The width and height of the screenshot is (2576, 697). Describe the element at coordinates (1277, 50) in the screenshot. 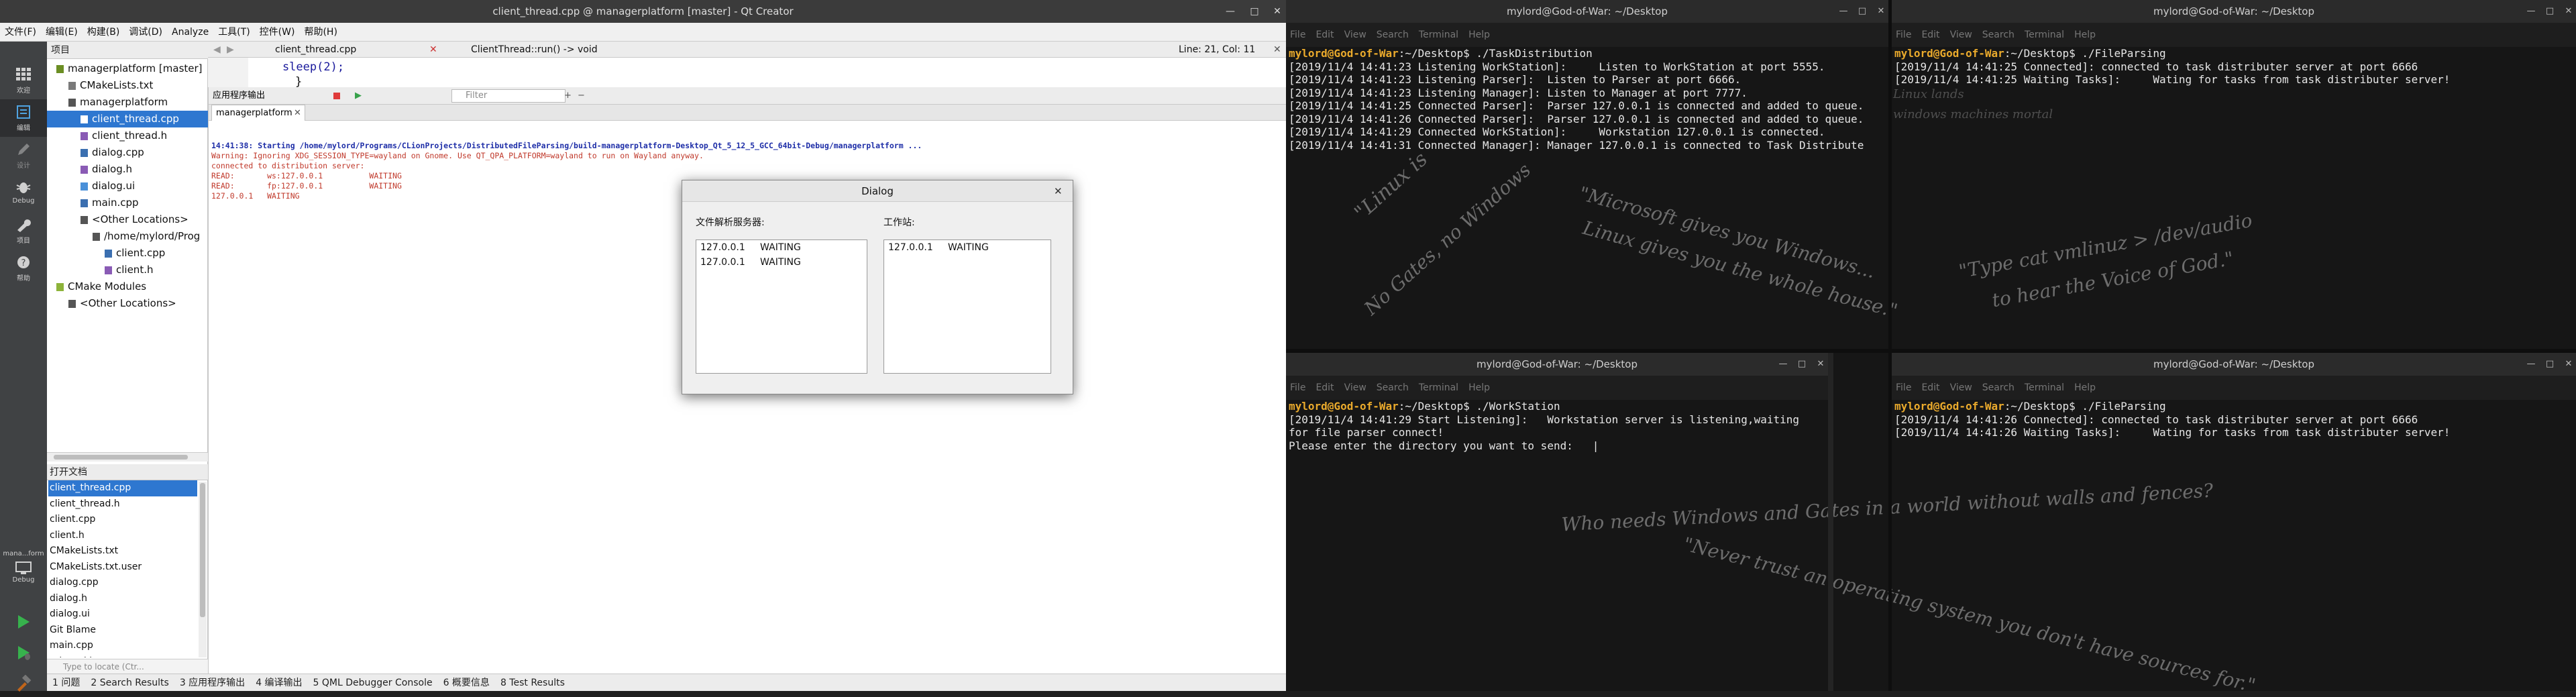

I see `split-close-icon: ✕` at that location.